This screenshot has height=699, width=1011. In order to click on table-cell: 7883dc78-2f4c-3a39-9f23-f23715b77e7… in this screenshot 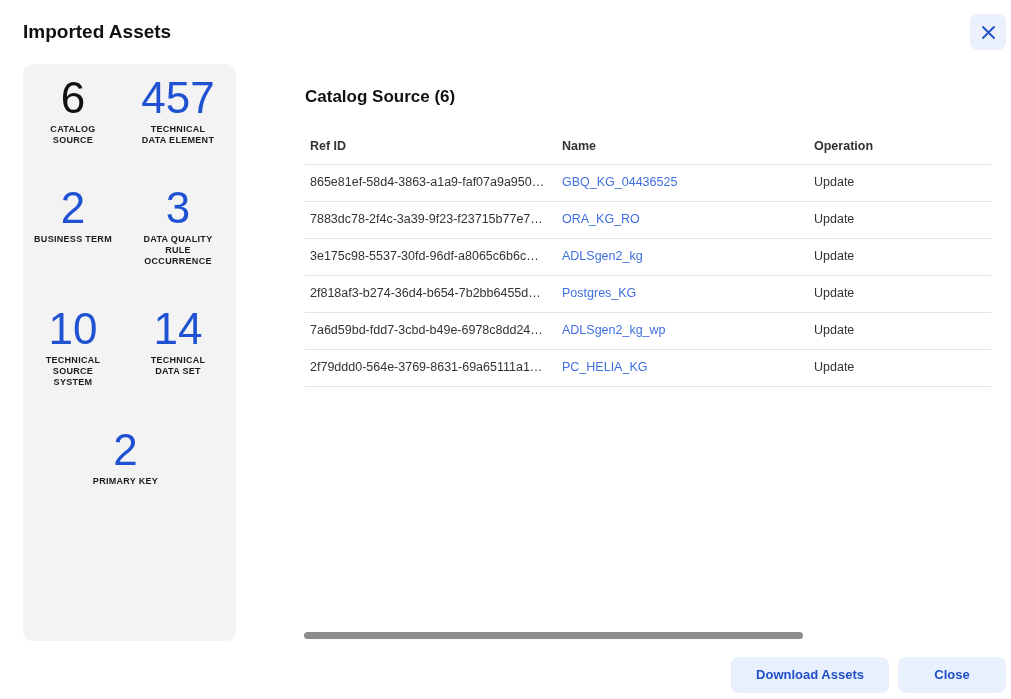, I will do `click(431, 219)`.